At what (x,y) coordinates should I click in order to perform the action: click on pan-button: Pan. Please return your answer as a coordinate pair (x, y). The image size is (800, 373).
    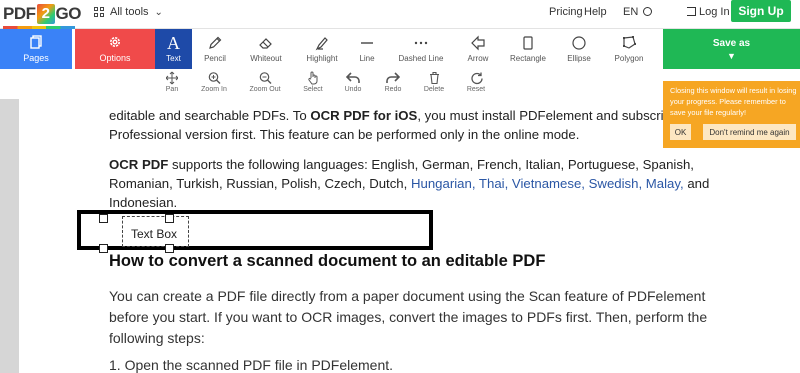
    Looking at the image, I should click on (172, 82).